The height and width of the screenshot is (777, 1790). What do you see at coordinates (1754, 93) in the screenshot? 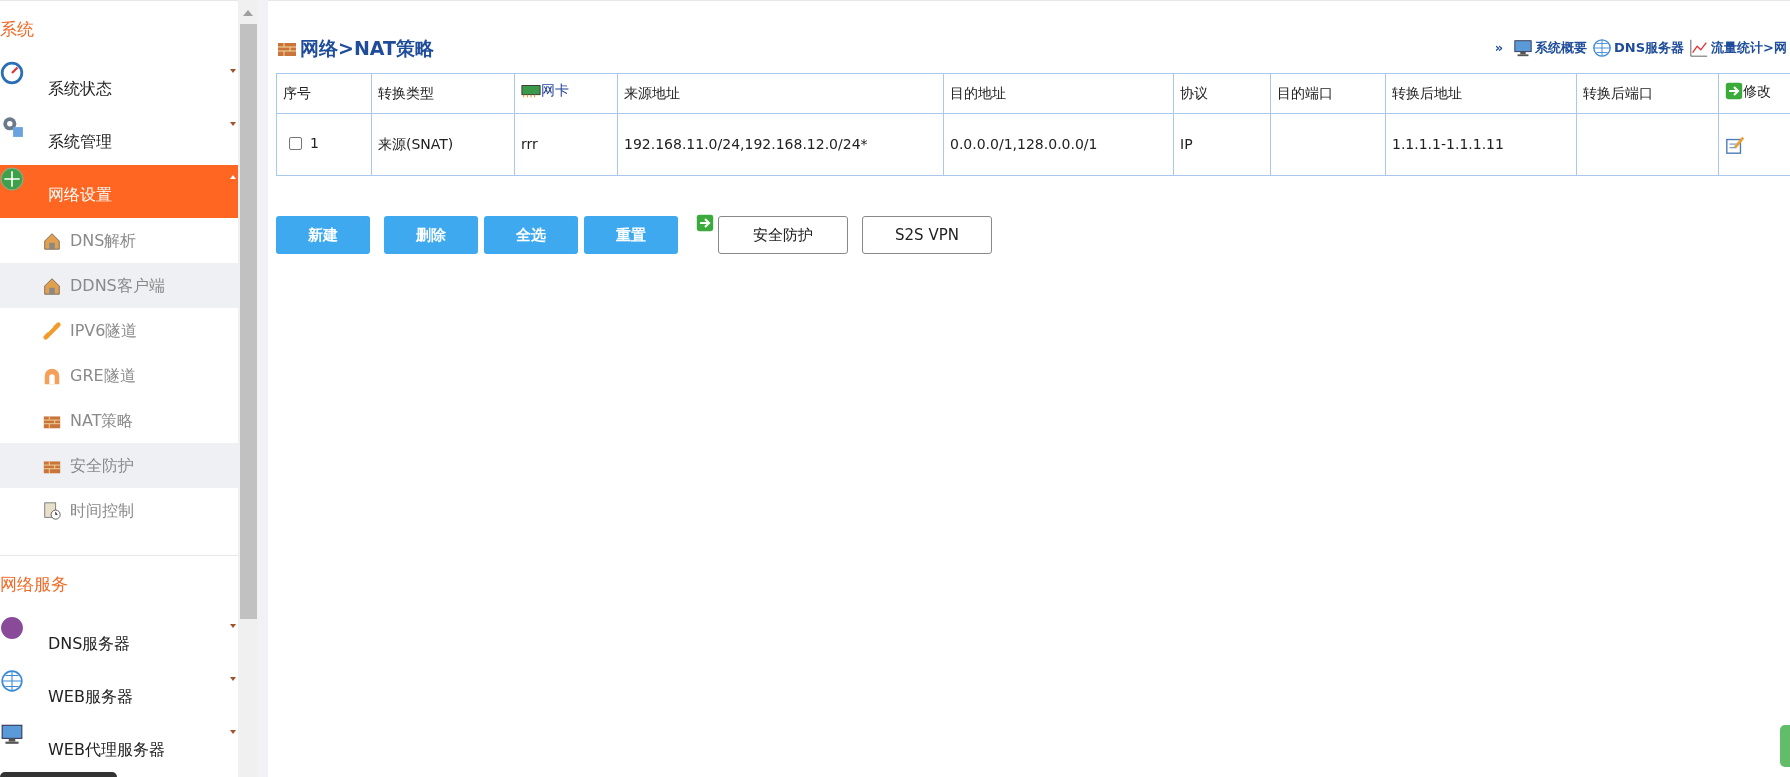
I see `column-header: 修改` at bounding box center [1754, 93].